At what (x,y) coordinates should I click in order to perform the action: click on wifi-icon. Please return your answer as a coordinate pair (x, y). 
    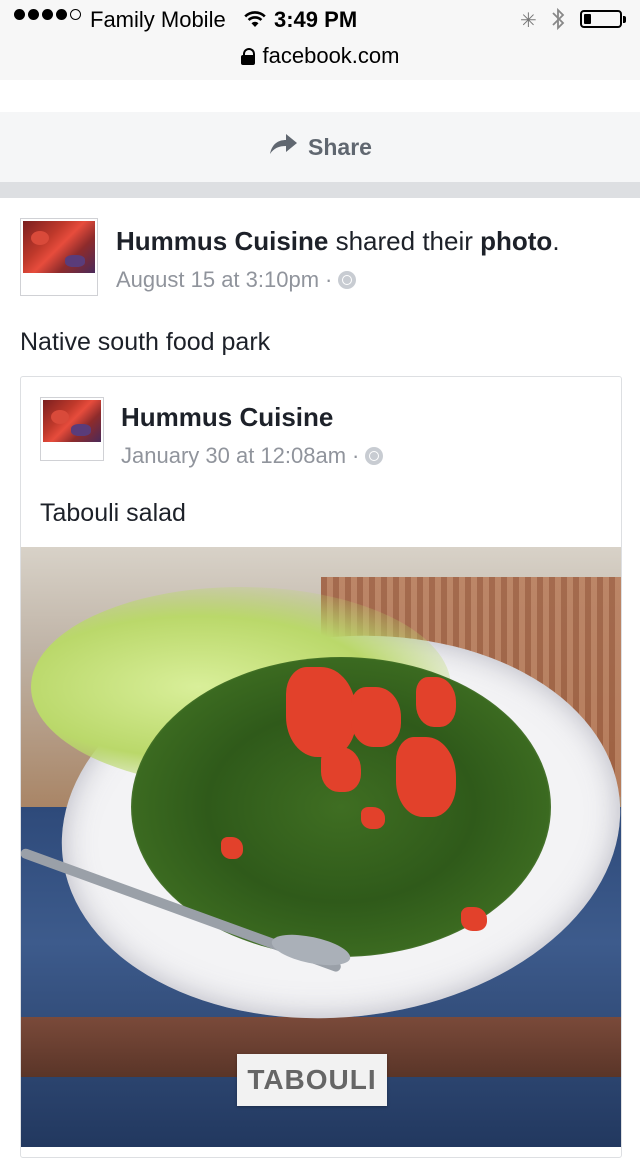
    Looking at the image, I should click on (255, 22).